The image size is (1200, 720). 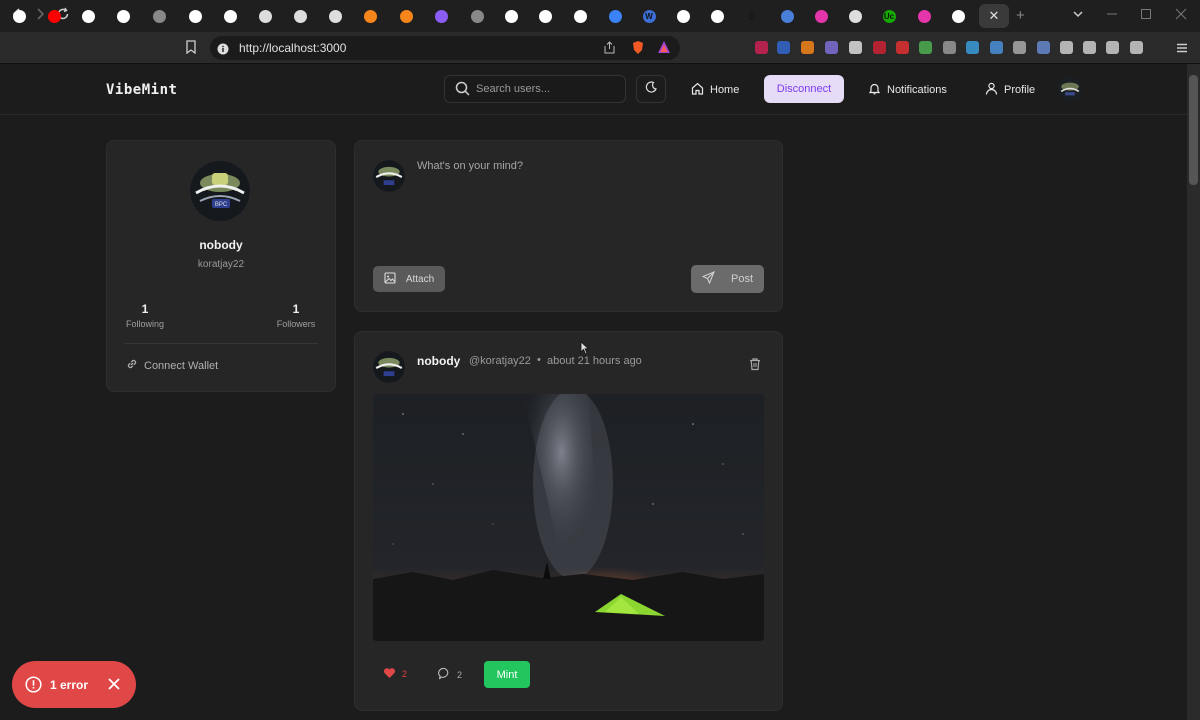 I want to click on theme-toggle-button, so click(x=651, y=89).